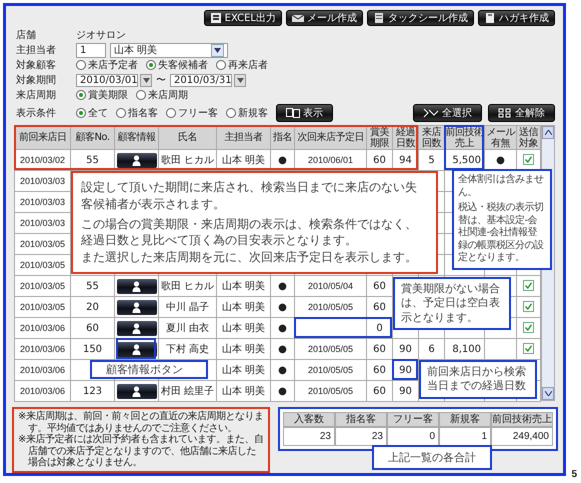 The height and width of the screenshot is (483, 581). Describe the element at coordinates (43, 160) in the screenshot. I see `table-cell: 2010/03/02` at that location.